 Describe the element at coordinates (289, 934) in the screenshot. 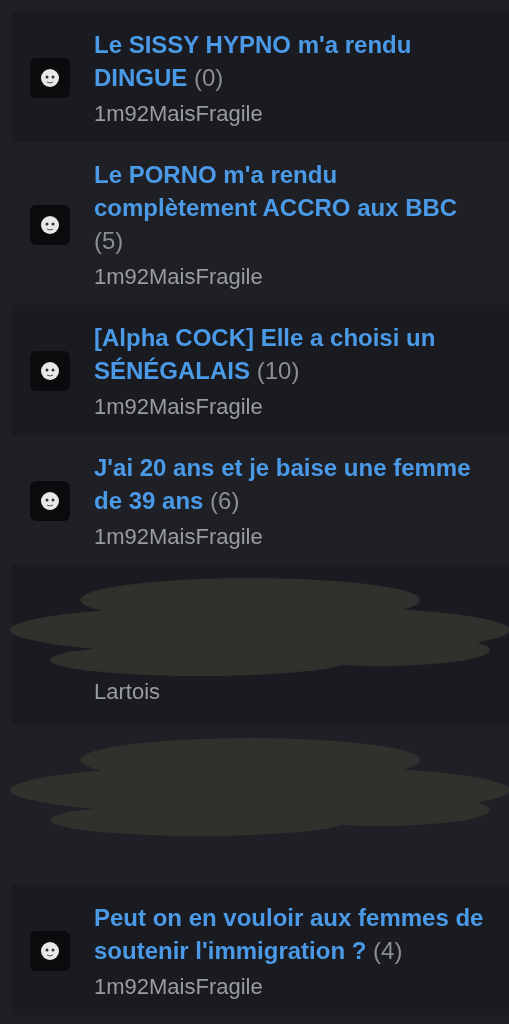

I see `topic-title-link: Peut on en vouloir aux femmes de soutenir l'immigration ? (4)` at that location.